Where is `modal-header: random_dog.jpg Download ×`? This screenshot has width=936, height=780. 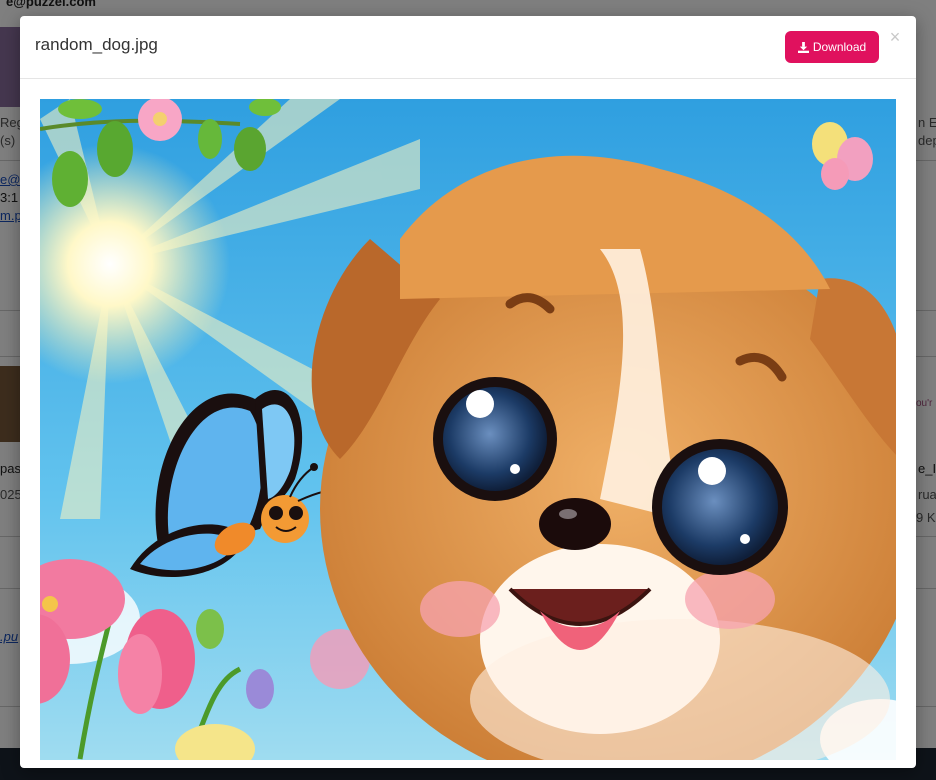
modal-header: random_dog.jpg Download × is located at coordinates (468, 47).